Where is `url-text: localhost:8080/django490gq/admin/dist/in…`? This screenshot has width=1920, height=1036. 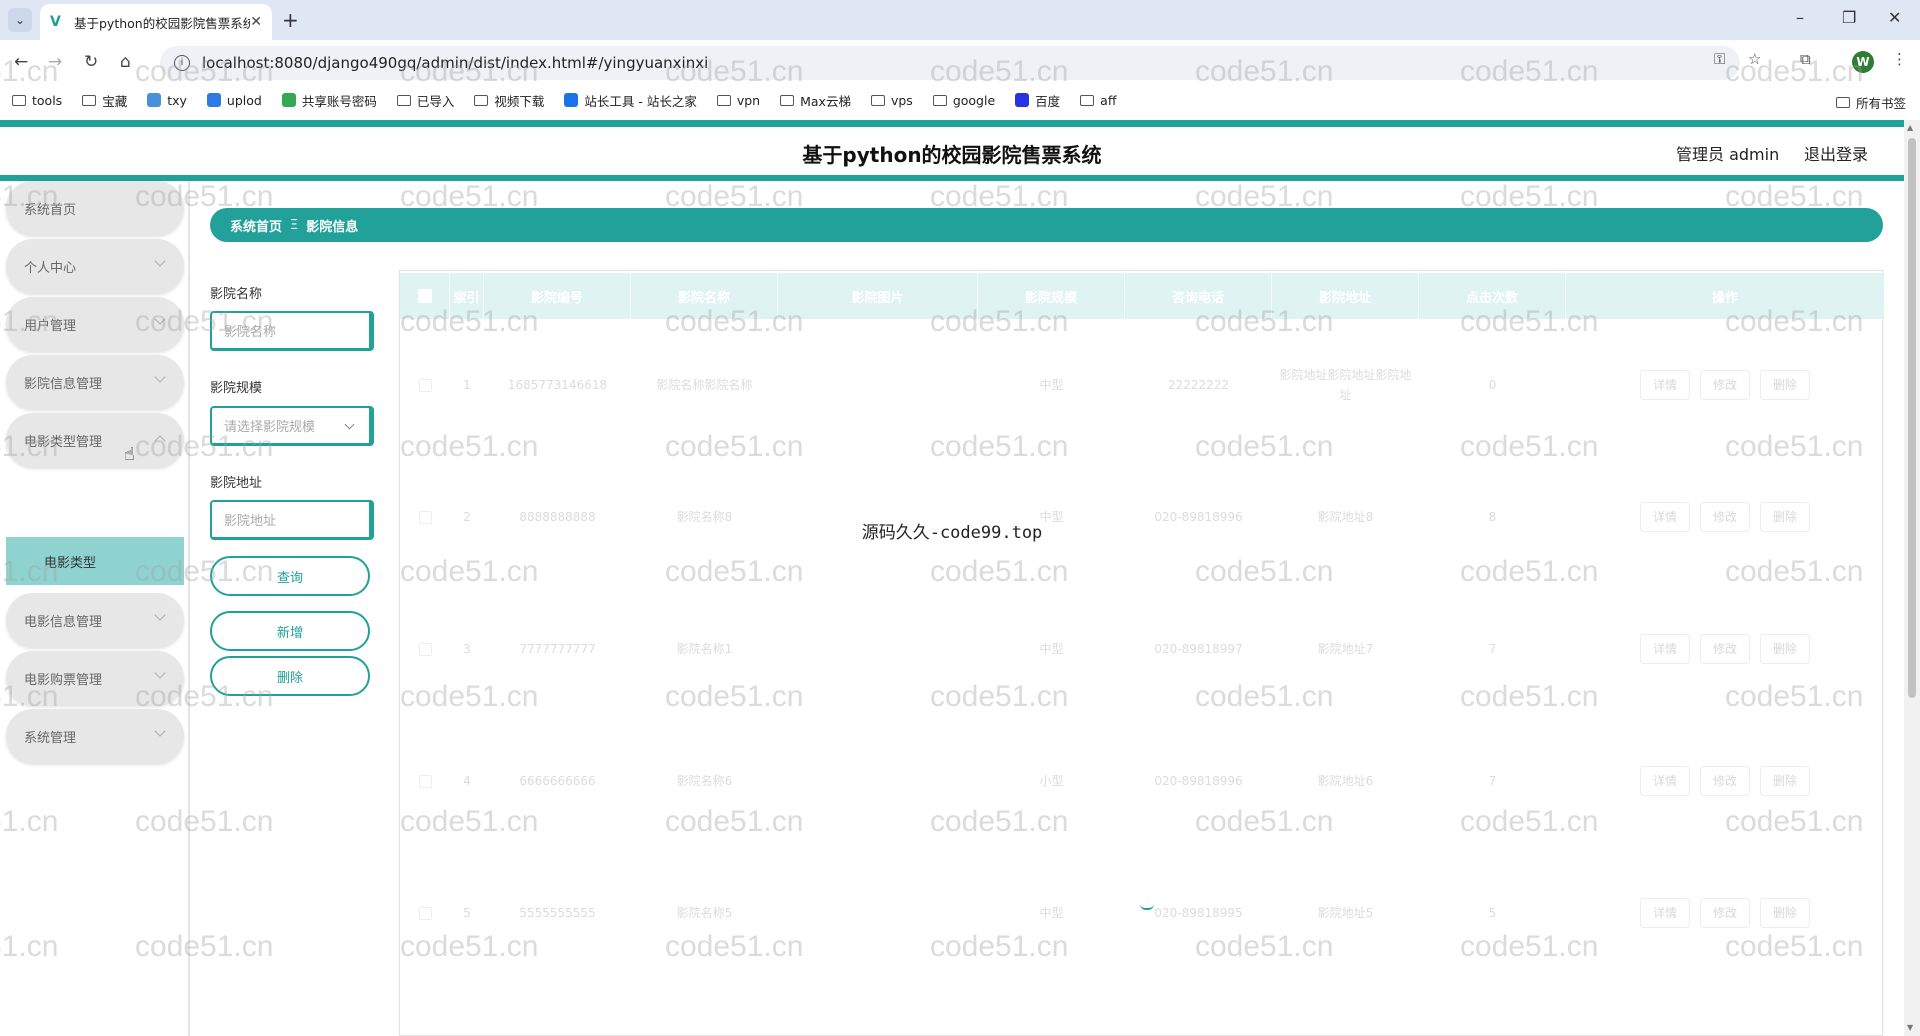 url-text: localhost:8080/django490gq/admin/dist/in… is located at coordinates (455, 63).